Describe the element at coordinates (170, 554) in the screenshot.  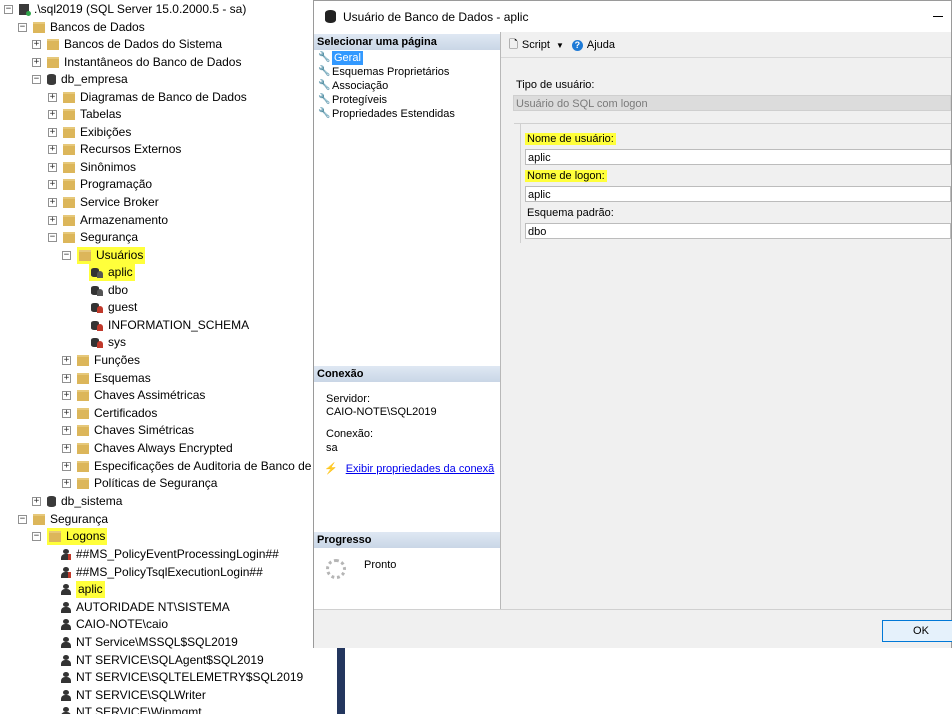
I see `tree-node-login: ##MS_PolicyEventProcessingLogin##` at that location.